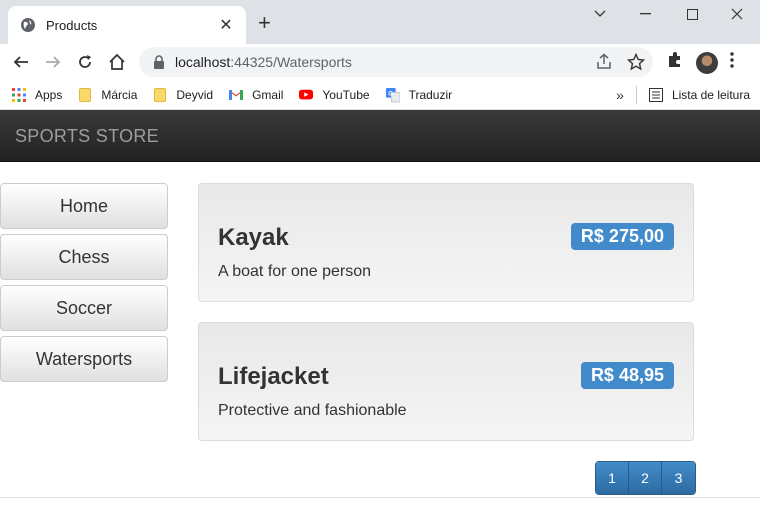 This screenshot has width=760, height=505. I want to click on star-icon, so click(636, 64).